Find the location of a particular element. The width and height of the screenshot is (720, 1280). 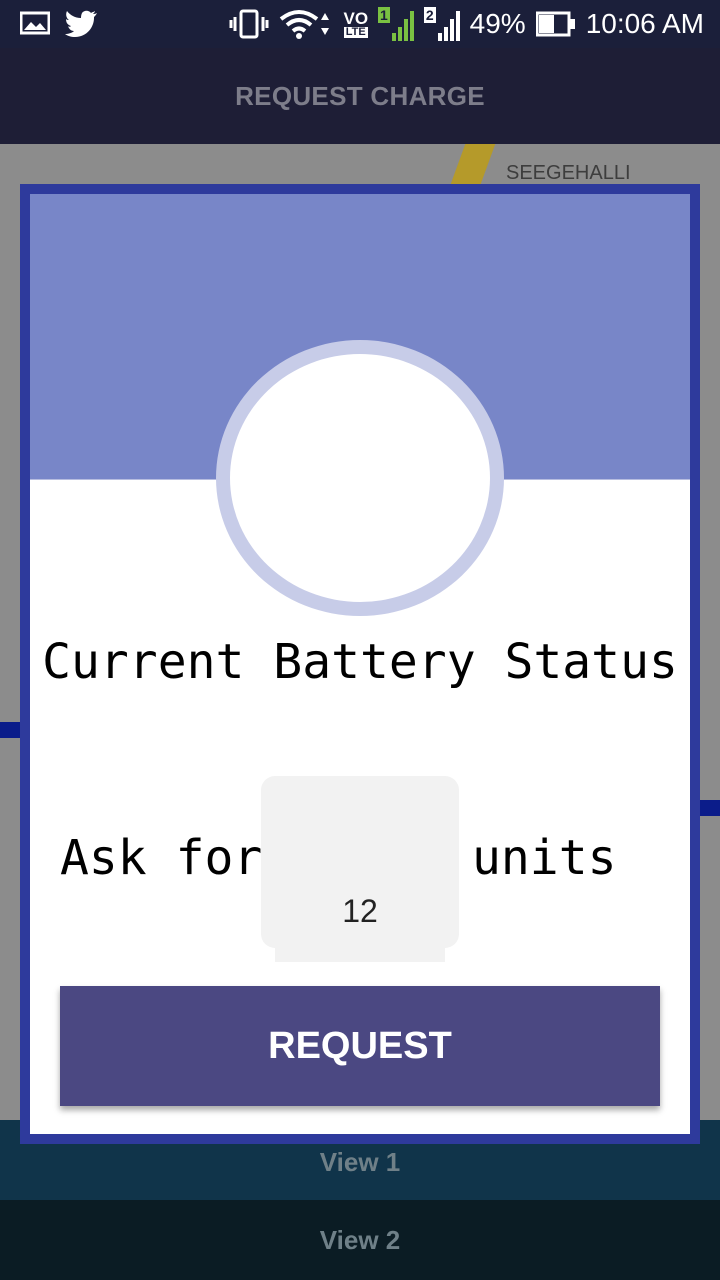

vibrate-icon is located at coordinates (249, 24).